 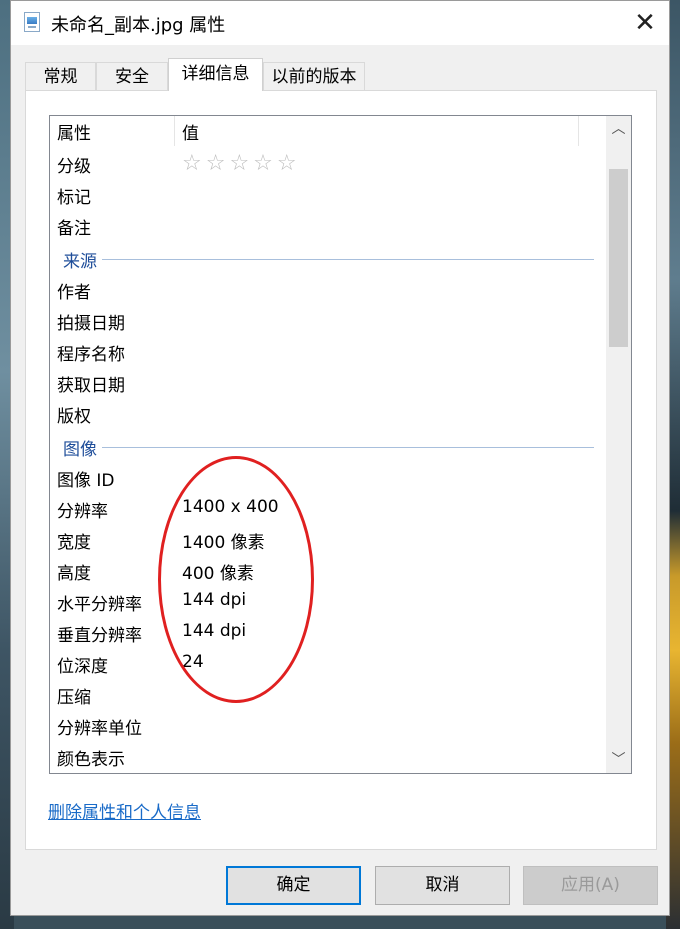 What do you see at coordinates (32, 22) in the screenshot?
I see `image-file-icon` at bounding box center [32, 22].